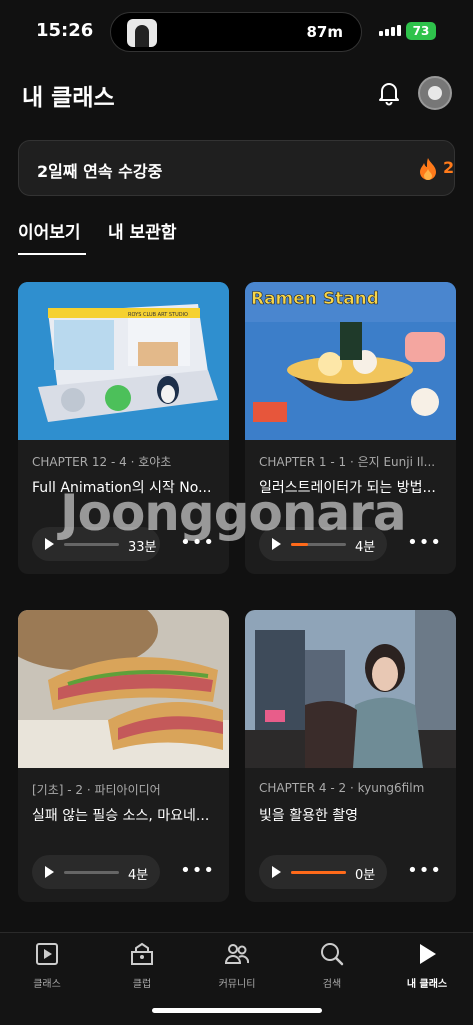  I want to click on class-meta: [기초] - 2 · 파티아이디어, so click(96, 790).